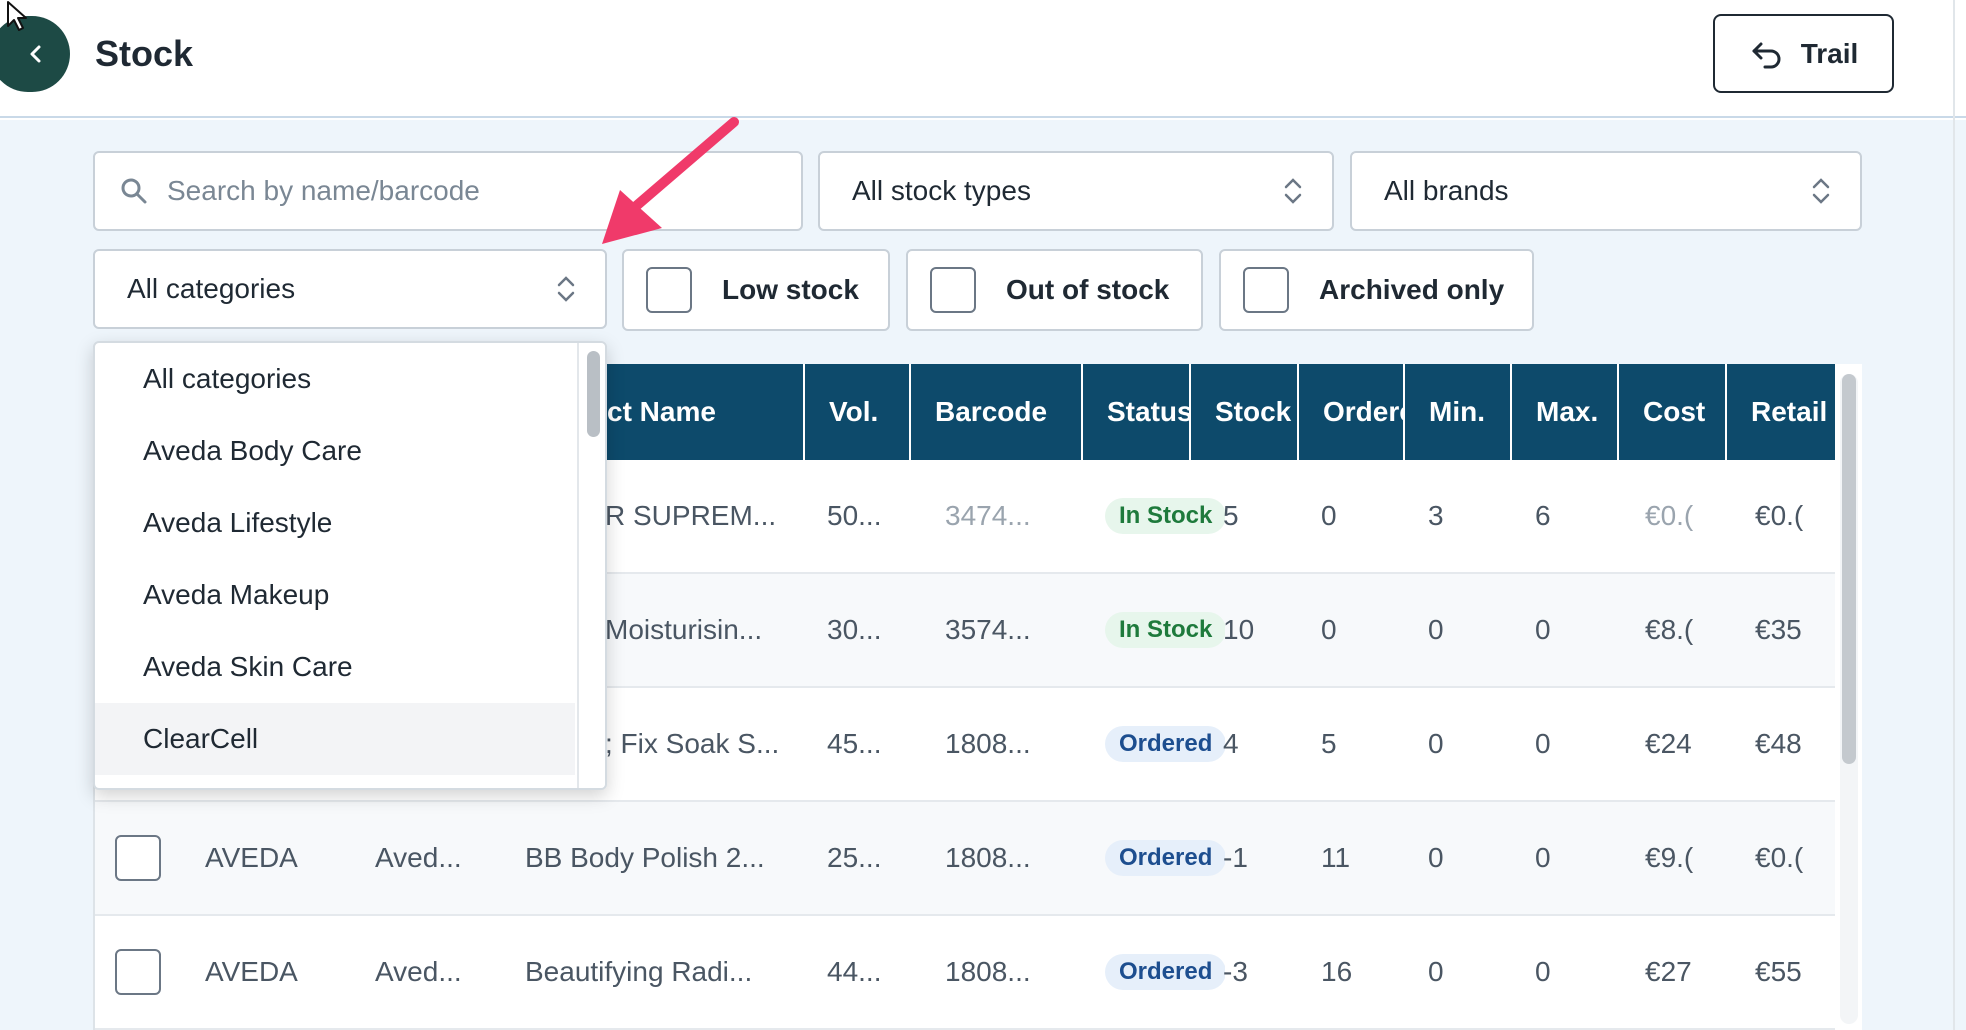 The height and width of the screenshot is (1030, 1966). Describe the element at coordinates (1543, 515) in the screenshot. I see `max-cell: 6` at that location.